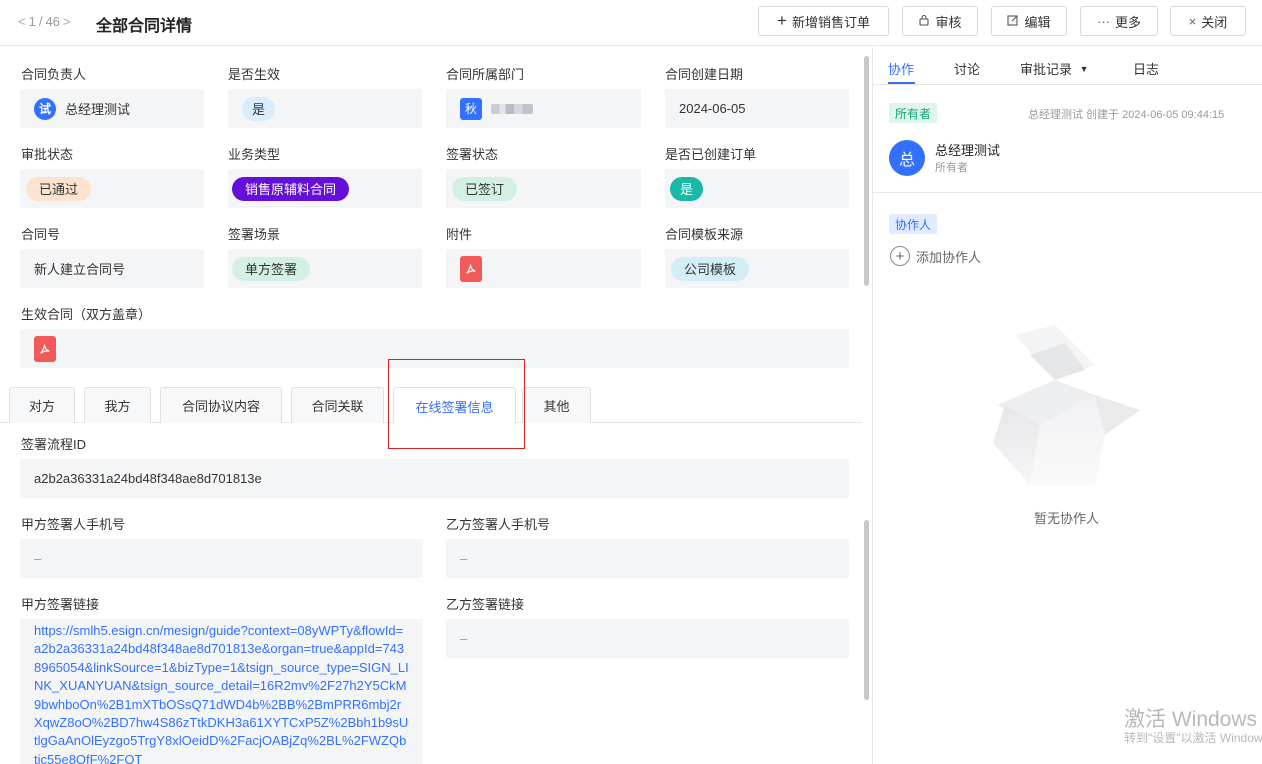 Image resolution: width=1262 pixels, height=764 pixels. I want to click on party-b-phone-label: 乙方签署人手机号, so click(498, 524).